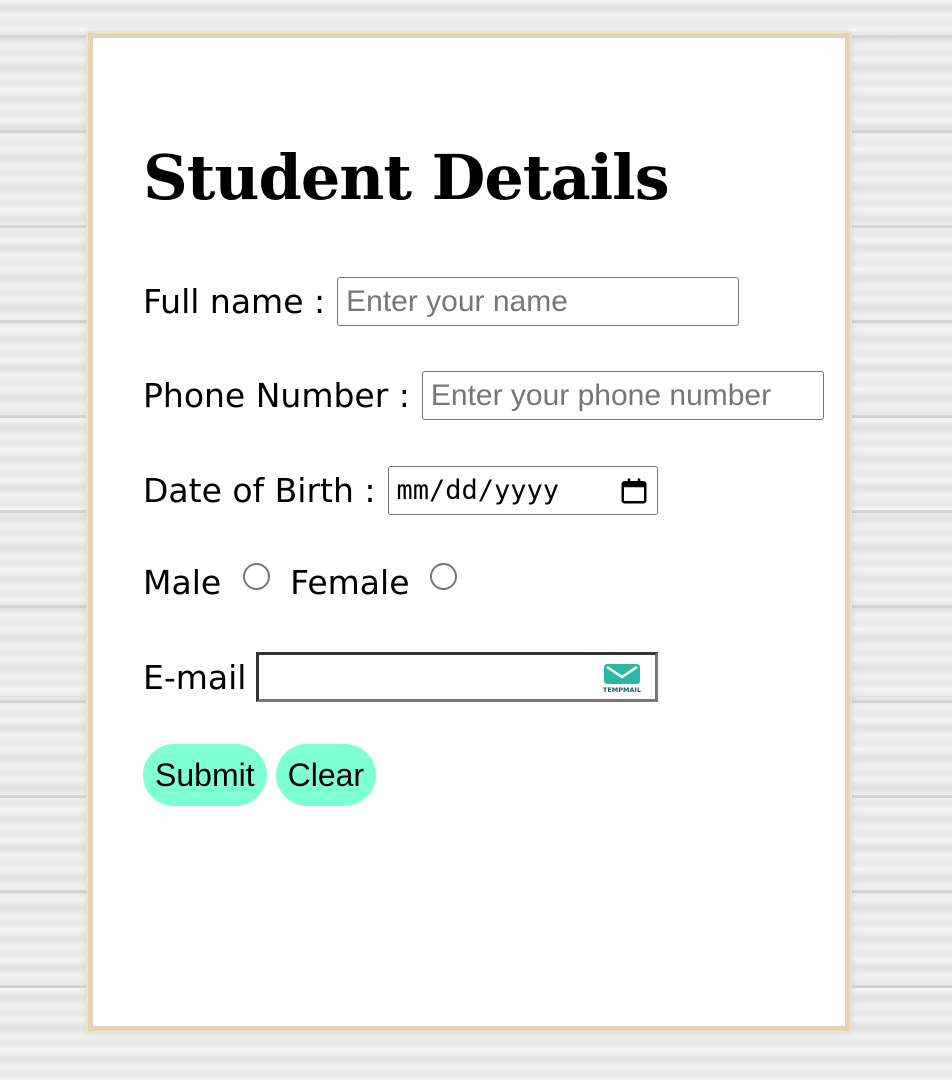  I want to click on fullname-label: Full name :, so click(234, 301).